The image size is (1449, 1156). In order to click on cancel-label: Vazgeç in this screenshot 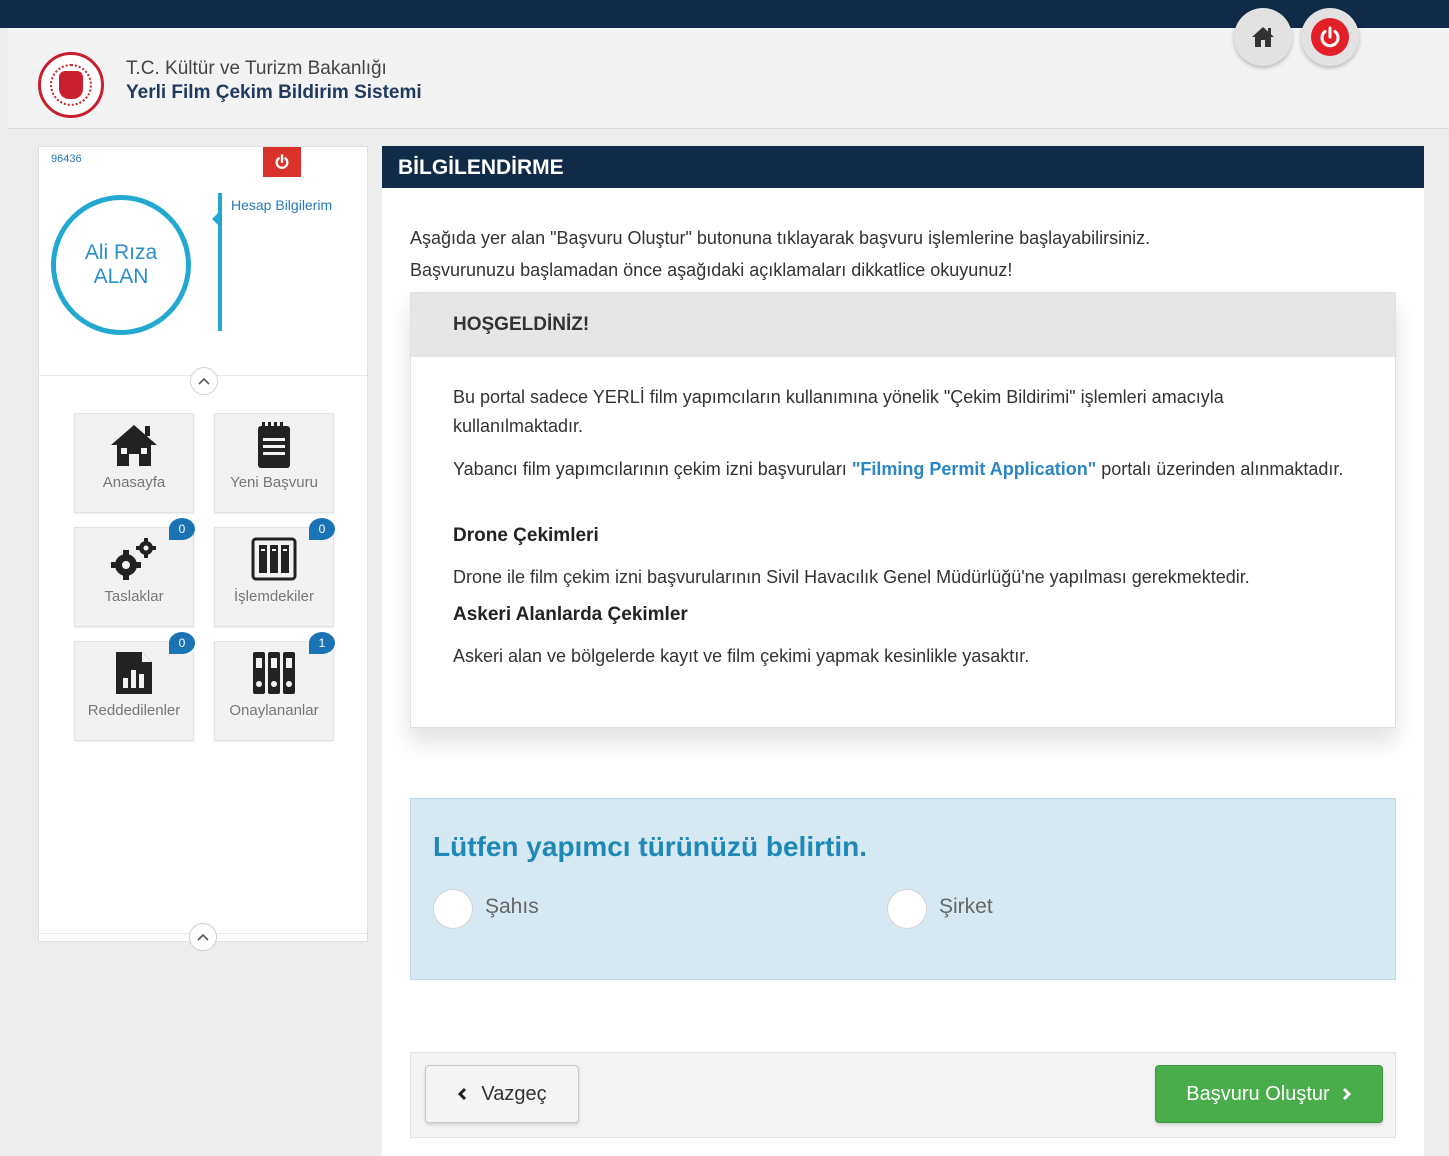, I will do `click(514, 1093)`.